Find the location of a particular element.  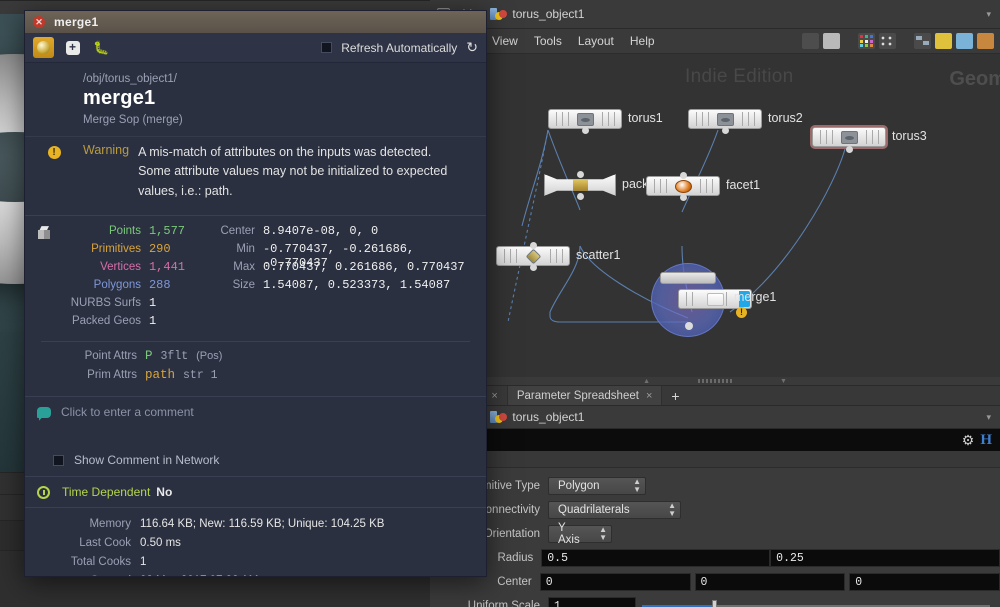

tab-parameter-spreadsheet: Parameter Spreadsheet × is located at coordinates (585, 395).